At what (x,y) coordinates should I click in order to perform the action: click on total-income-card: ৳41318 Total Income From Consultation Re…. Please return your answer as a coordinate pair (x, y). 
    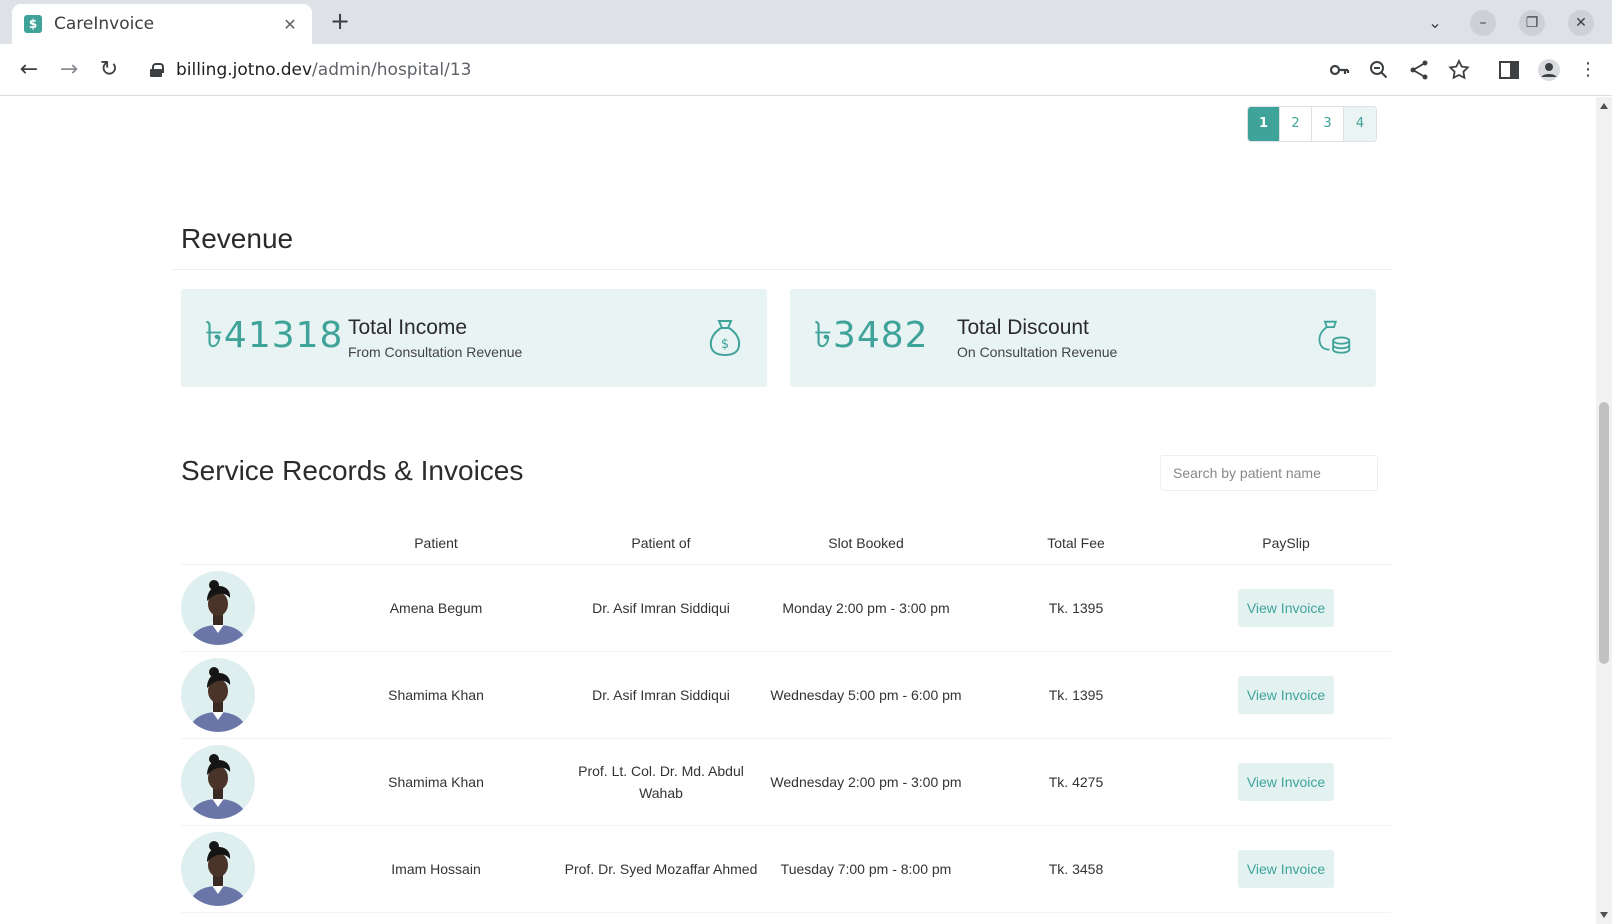
    Looking at the image, I should click on (474, 338).